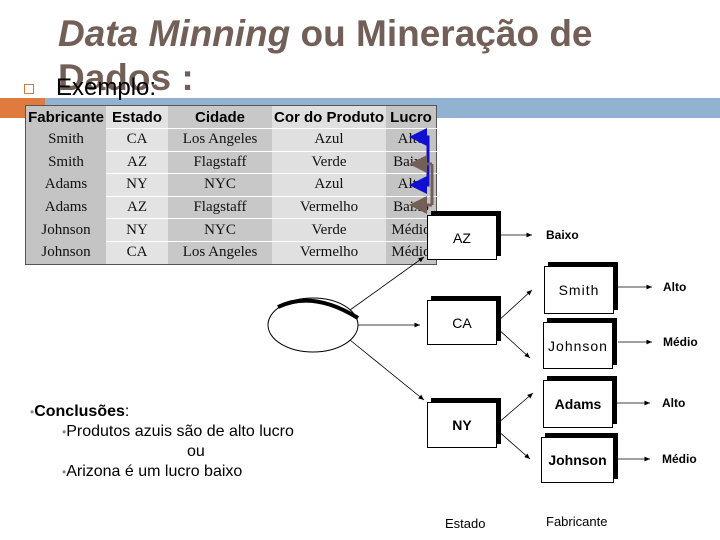 Image resolution: width=720 pixels, height=540 pixels. I want to click on leaf-az-baixo: Baixo, so click(562, 235).